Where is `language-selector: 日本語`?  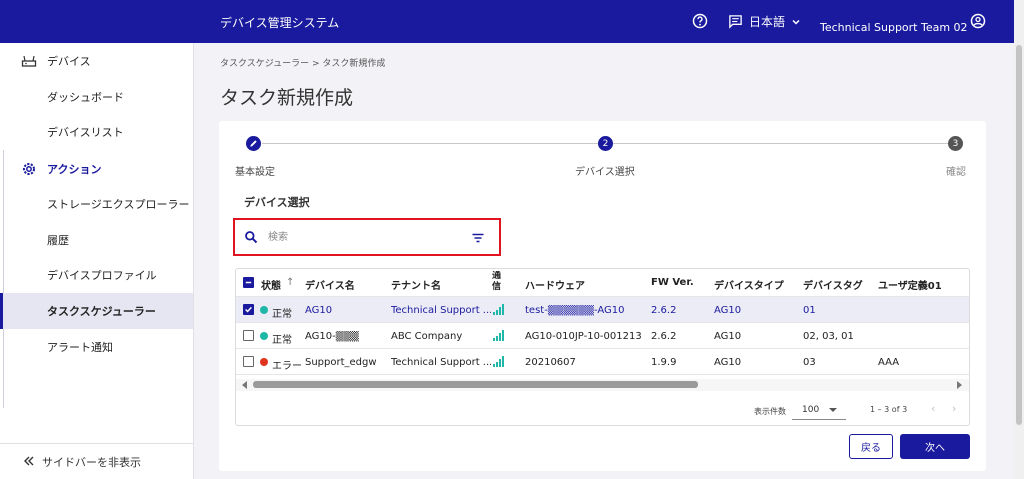
language-selector: 日本語 is located at coordinates (764, 21).